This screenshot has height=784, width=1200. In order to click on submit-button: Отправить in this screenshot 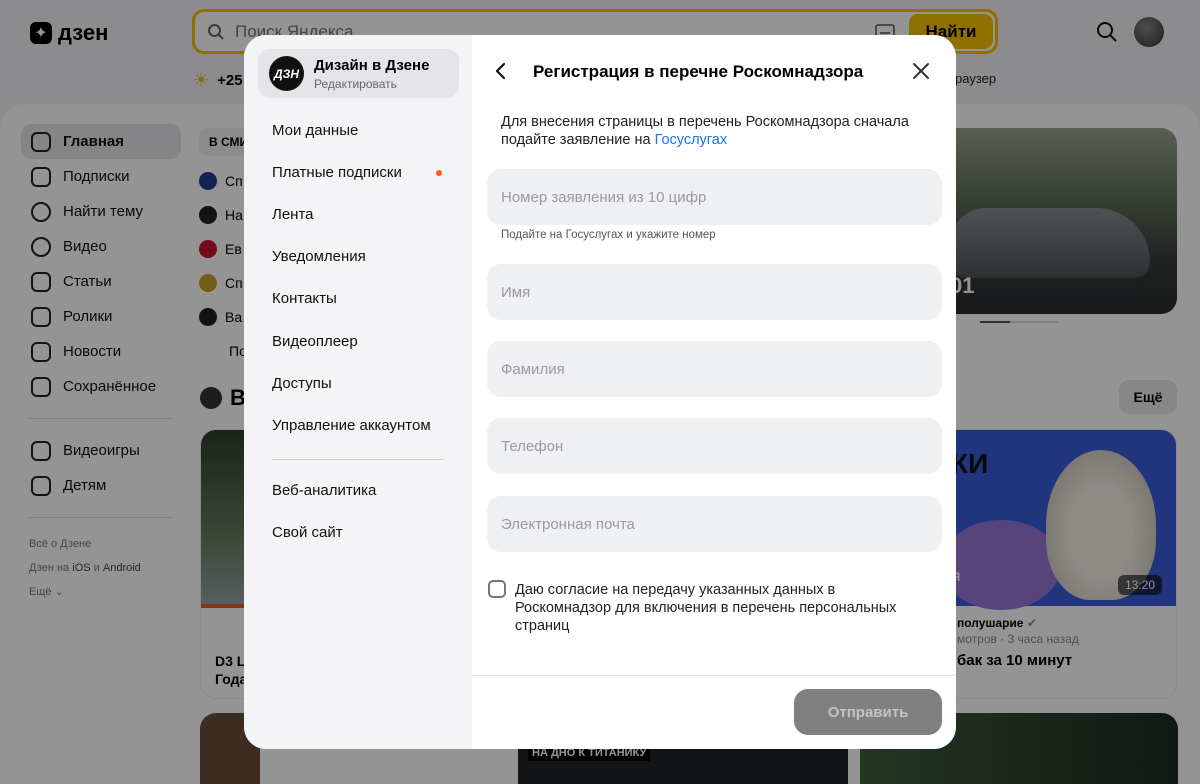, I will do `click(868, 712)`.